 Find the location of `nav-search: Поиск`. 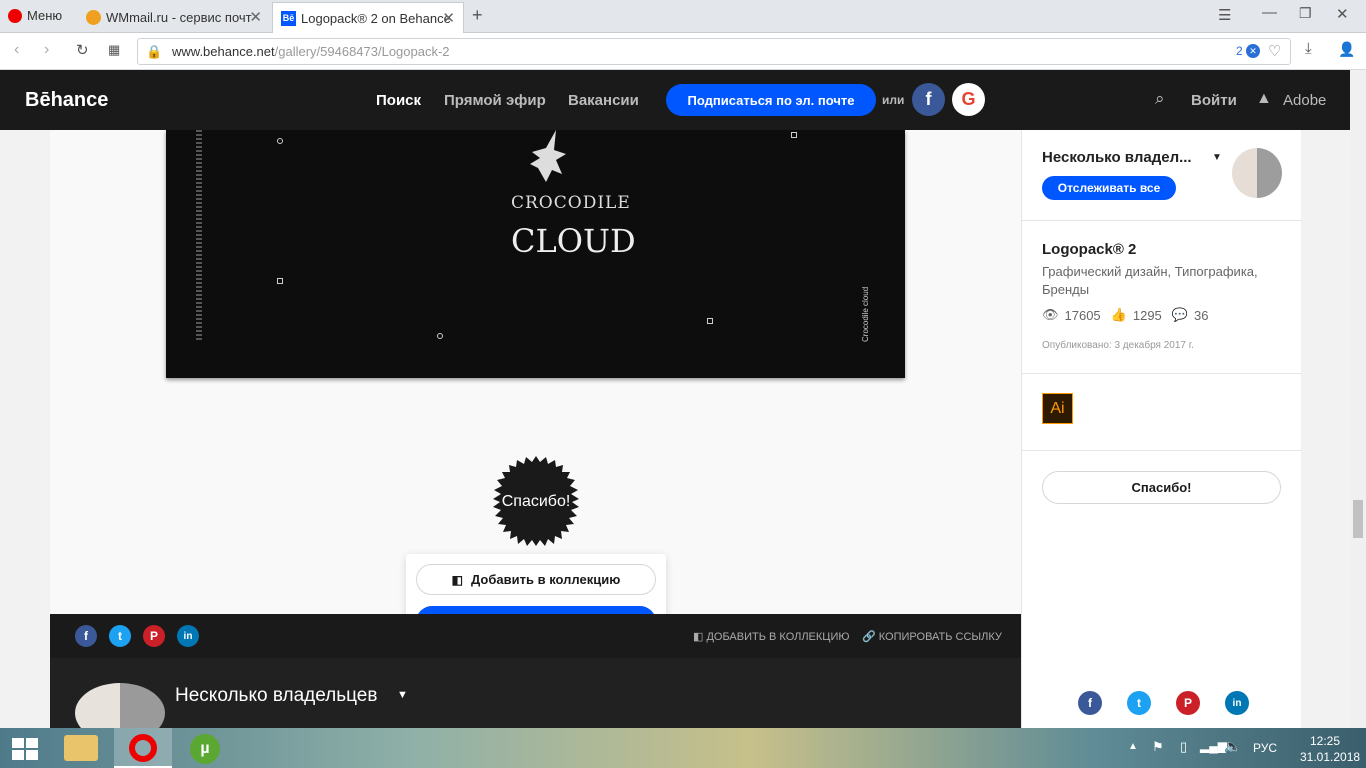

nav-search: Поиск is located at coordinates (398, 100).